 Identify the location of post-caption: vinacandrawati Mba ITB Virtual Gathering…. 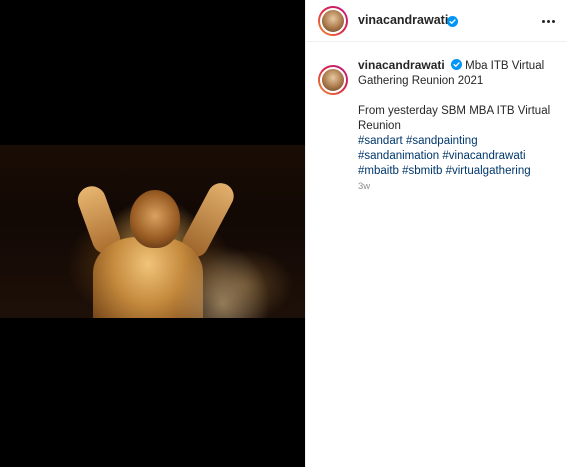
(436, 126).